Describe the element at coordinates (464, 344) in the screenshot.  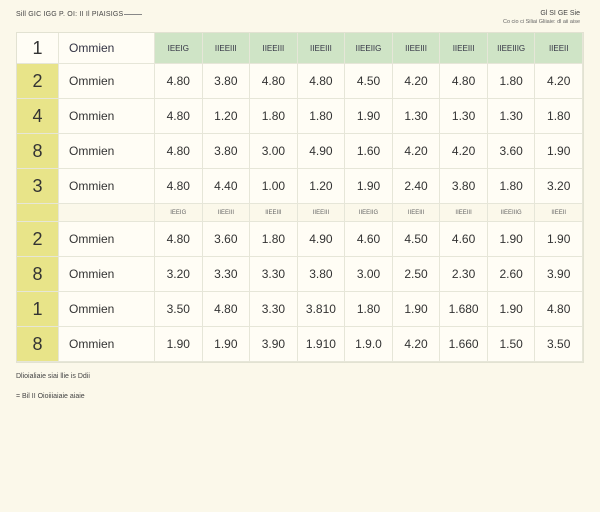
I see `table-cell: 1.660` at that location.